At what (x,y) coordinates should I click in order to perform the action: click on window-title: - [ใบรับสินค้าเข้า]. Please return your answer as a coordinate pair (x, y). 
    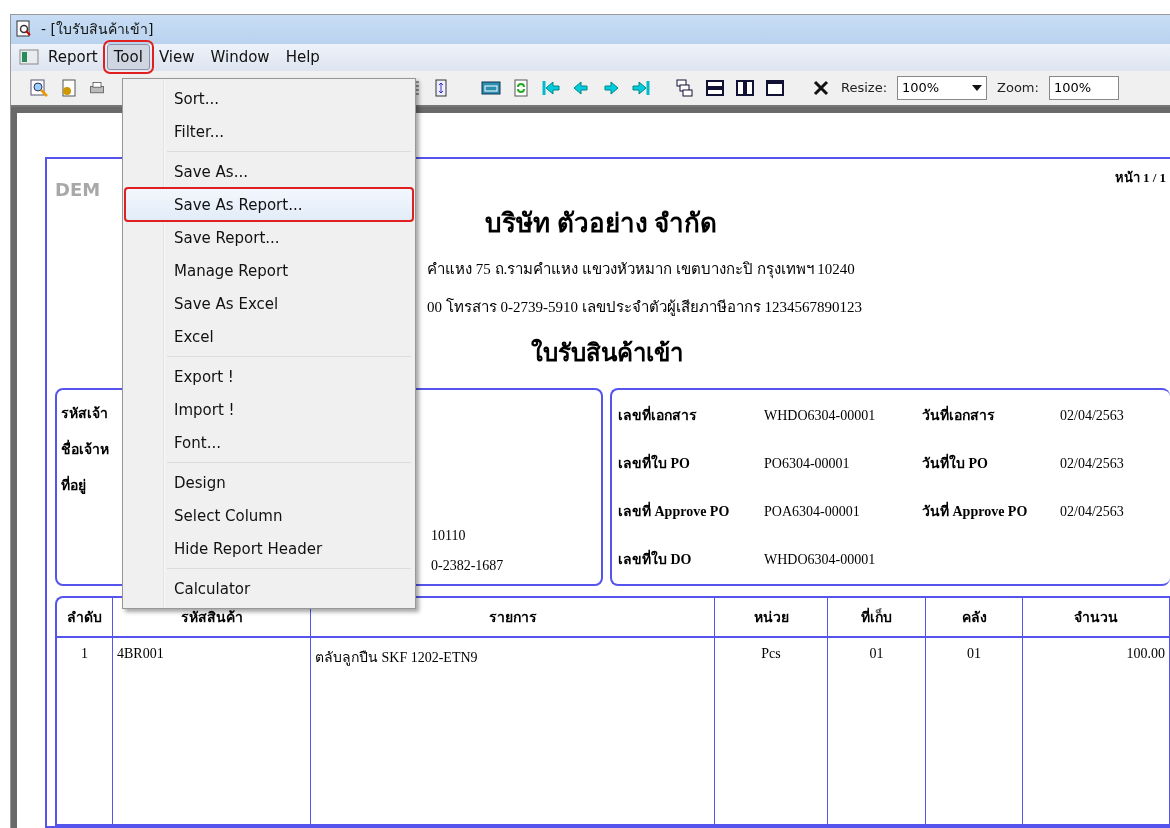
    Looking at the image, I should click on (97, 30).